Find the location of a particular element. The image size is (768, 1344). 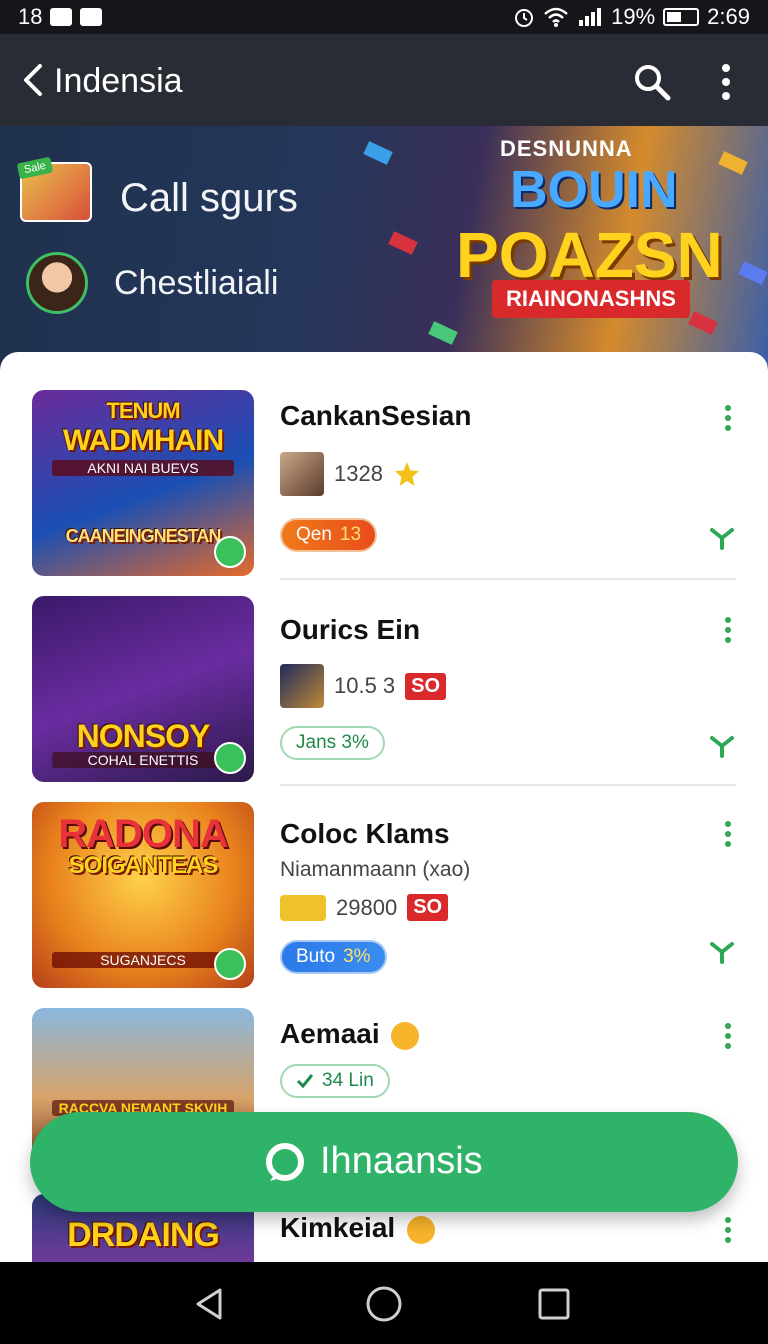

nav-home-icon is located at coordinates (384, 1304).